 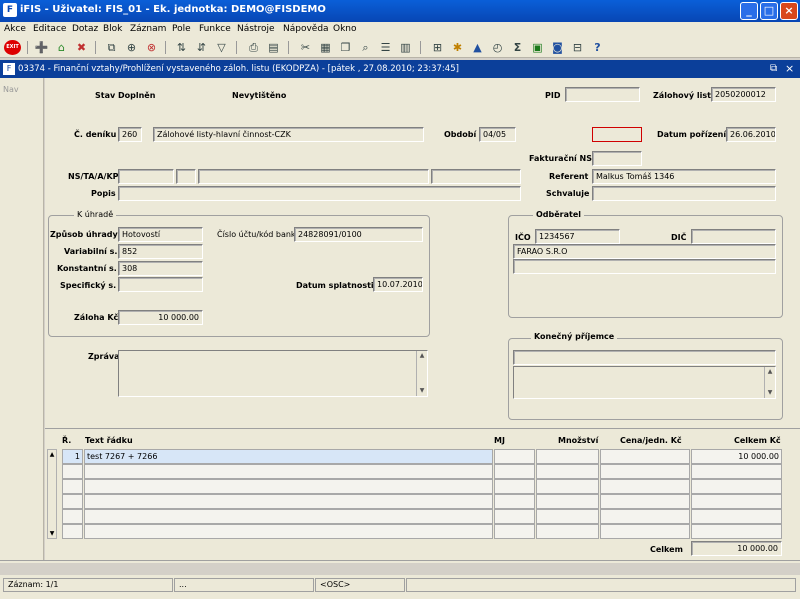 What do you see at coordinates (215, 29) in the screenshot?
I see `menu-funkce: Funkce` at bounding box center [215, 29].